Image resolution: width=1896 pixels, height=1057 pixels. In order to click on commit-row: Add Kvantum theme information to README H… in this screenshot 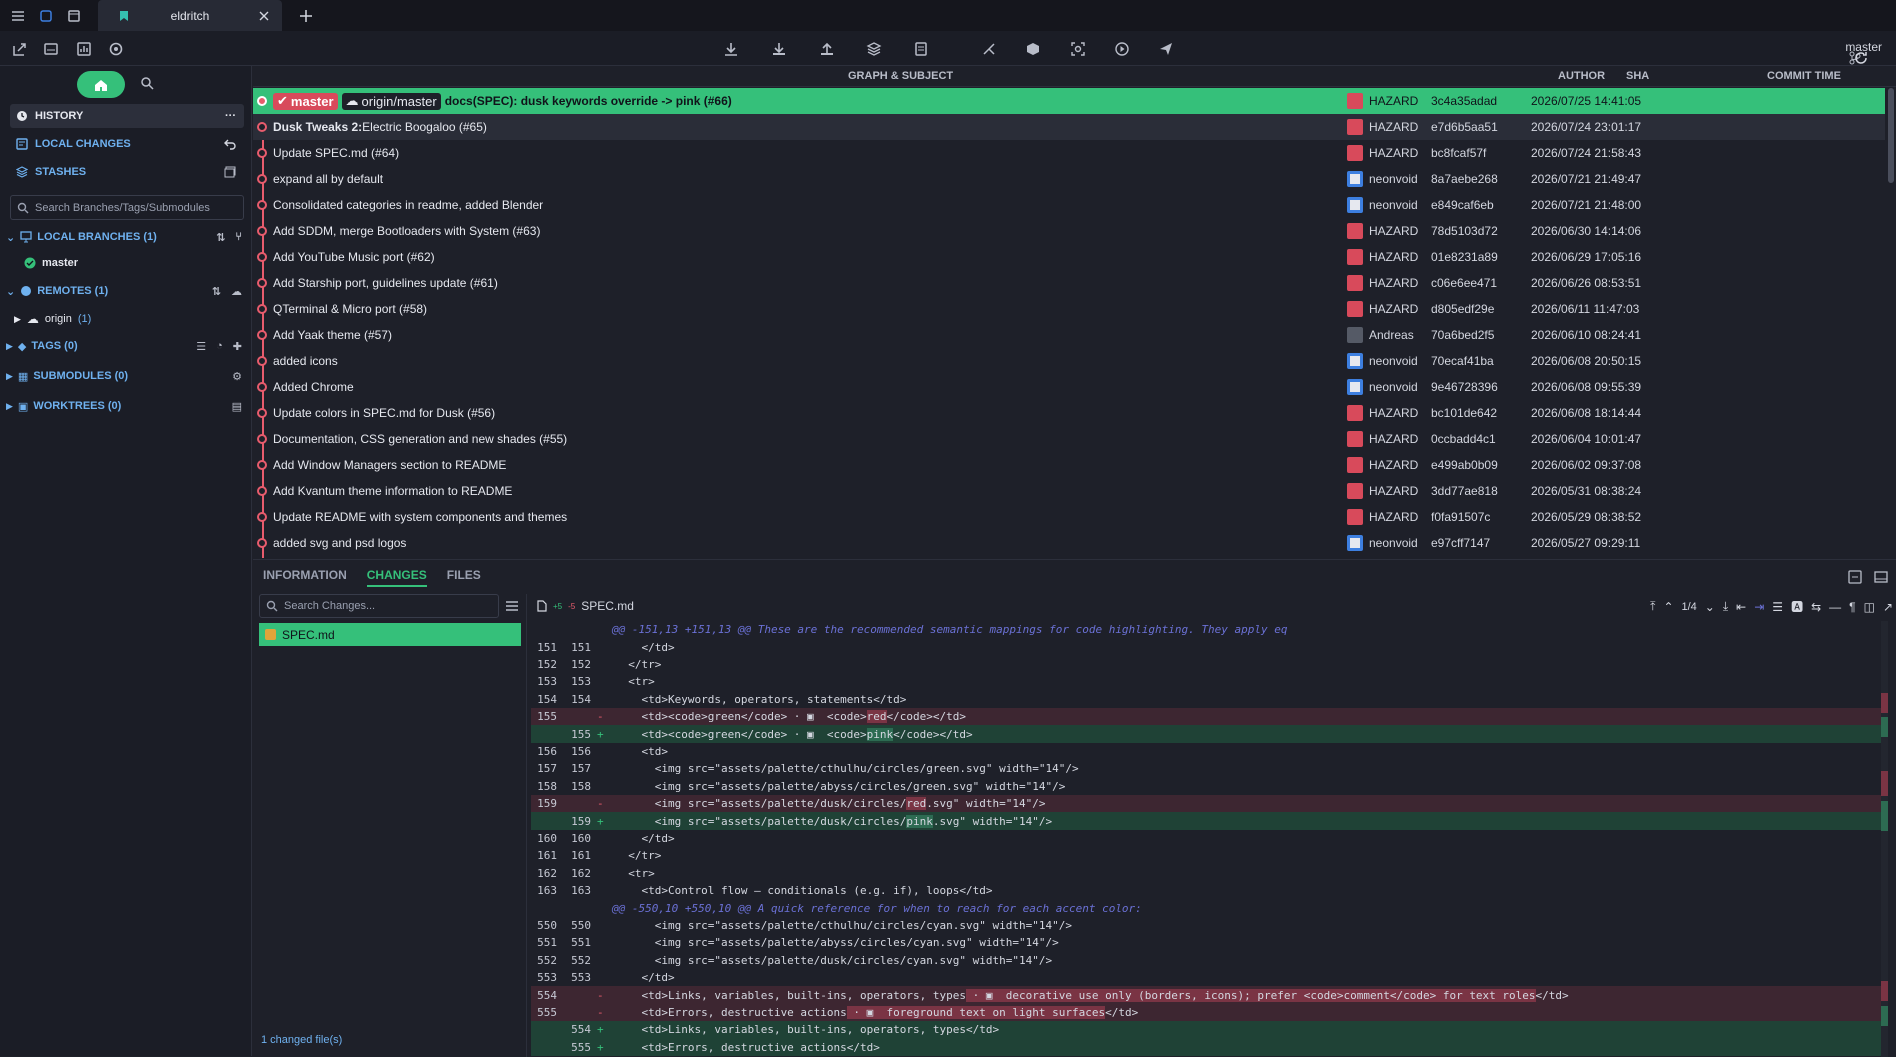, I will do `click(1069, 491)`.